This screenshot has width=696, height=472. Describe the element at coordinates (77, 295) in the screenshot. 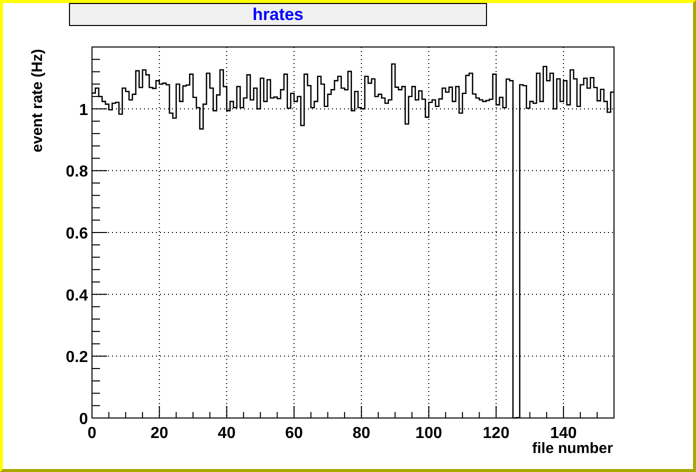

I see `tick-label: 0.4` at that location.